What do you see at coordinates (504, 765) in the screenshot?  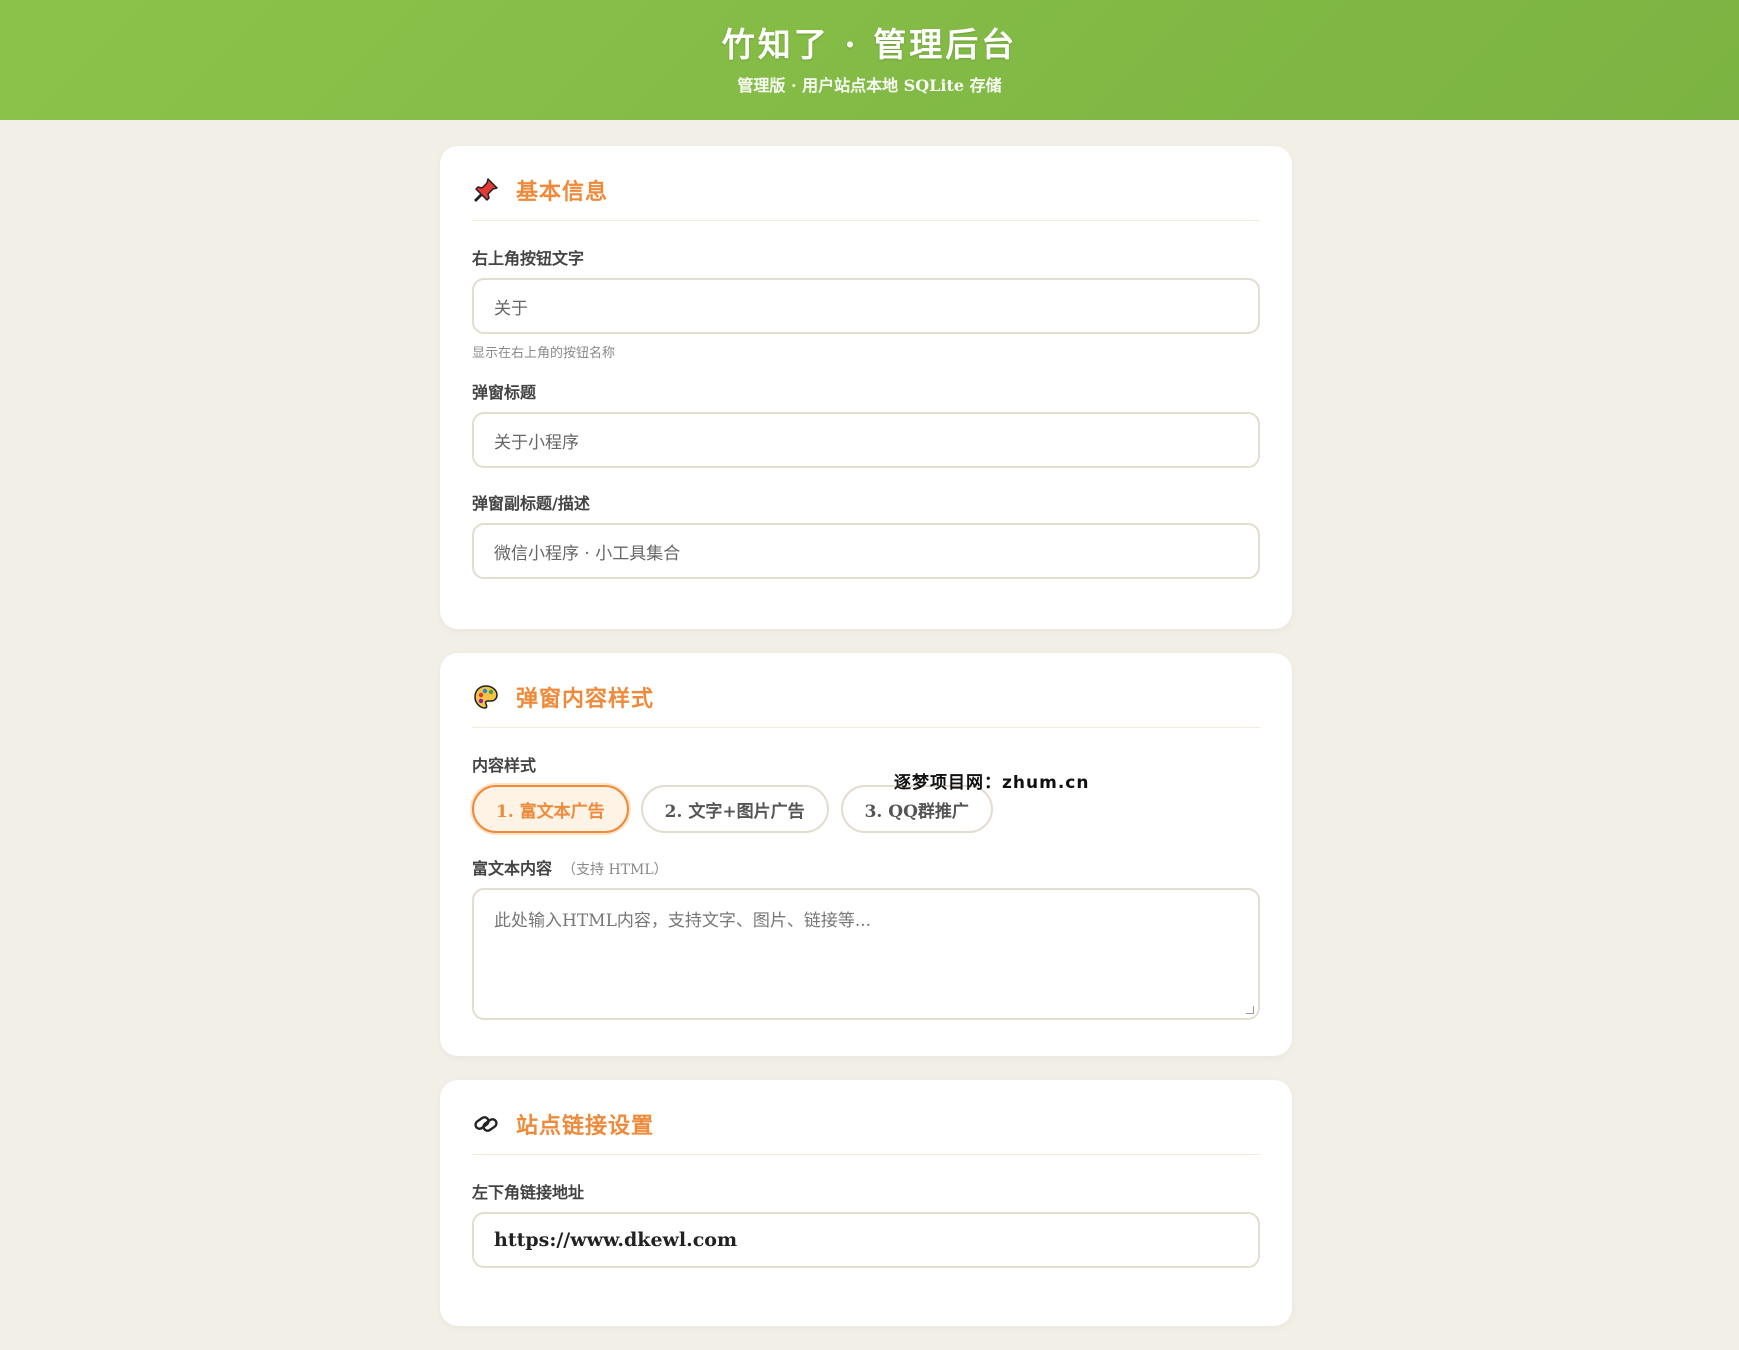 I see `content-style-label: 内容样式` at bounding box center [504, 765].